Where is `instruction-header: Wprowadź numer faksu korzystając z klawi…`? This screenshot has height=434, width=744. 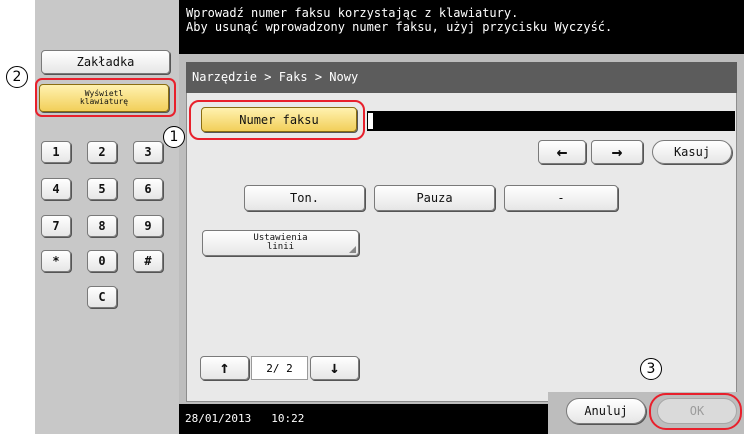
instruction-header: Wprowadź numer faksu korzystając z klawi… is located at coordinates (461, 27).